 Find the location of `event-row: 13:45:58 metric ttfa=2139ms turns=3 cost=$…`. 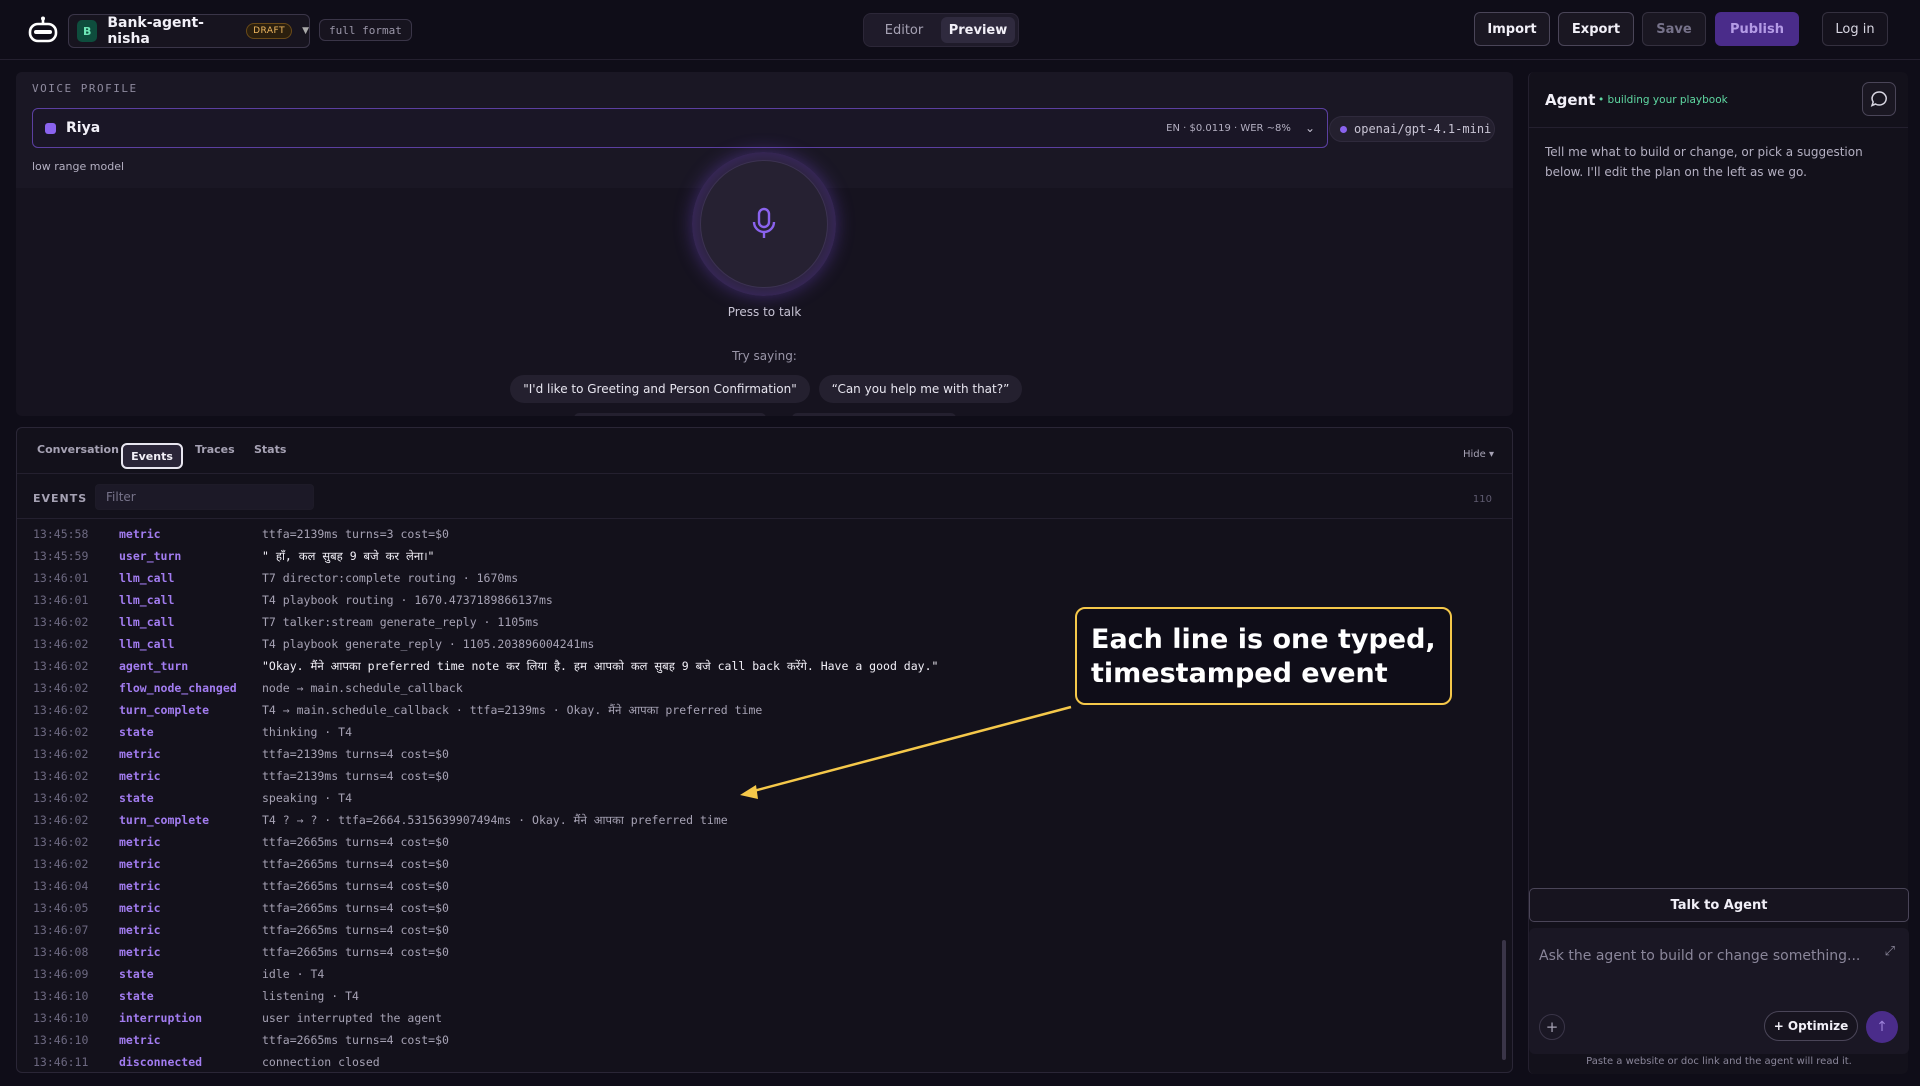

event-row: 13:45:58 metric ttfa=2139ms turns=3 cost=$… is located at coordinates (758, 538).